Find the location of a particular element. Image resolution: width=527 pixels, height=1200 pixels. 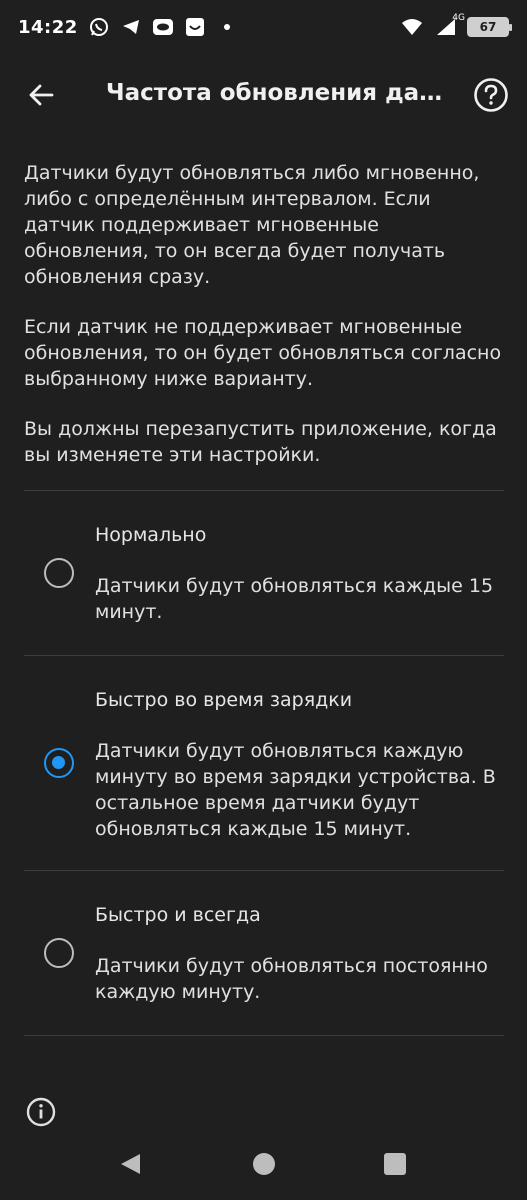

status-left: 14:22 is located at coordinates (128, 27).